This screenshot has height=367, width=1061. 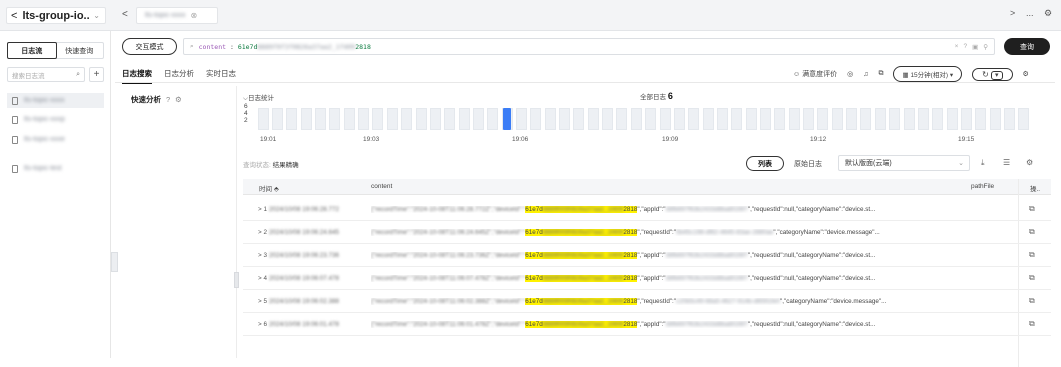 I want to click on layout-select: 默认版面(云端) ⌄, so click(x=904, y=163).